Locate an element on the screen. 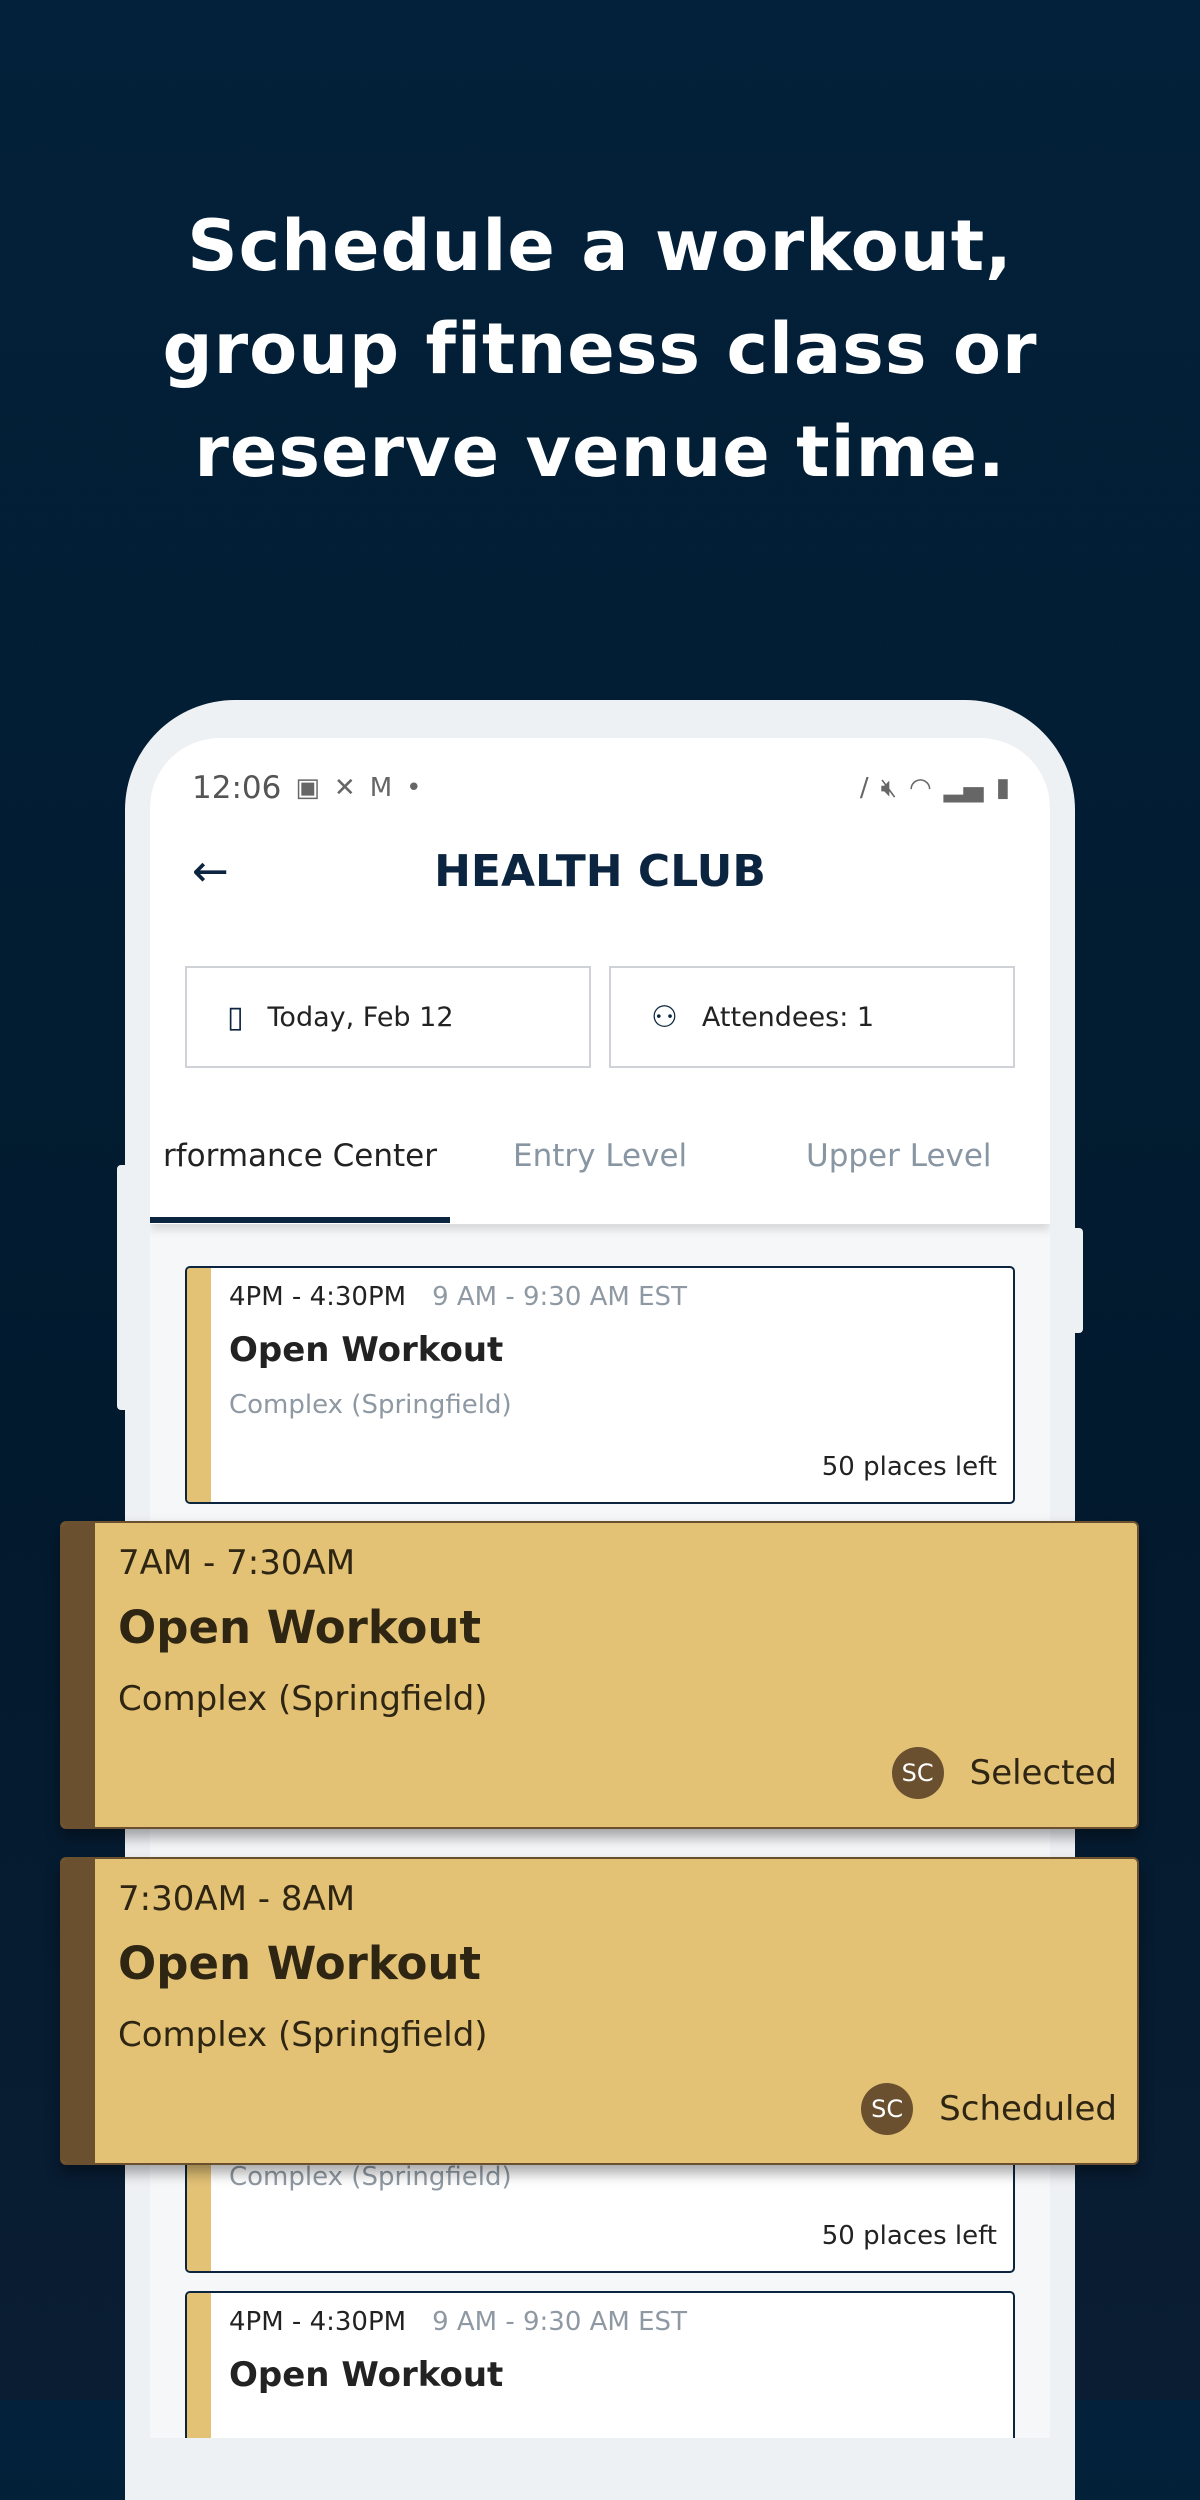 Image resolution: width=1200 pixels, height=2500 pixels. session-time: 7:30AM - 8AM is located at coordinates (237, 1899).